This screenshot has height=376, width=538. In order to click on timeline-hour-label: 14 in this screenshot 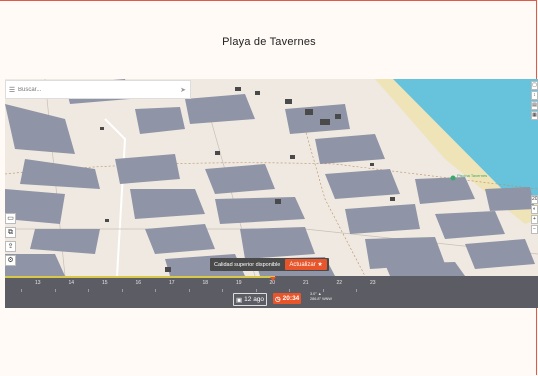, I will do `click(72, 283)`.